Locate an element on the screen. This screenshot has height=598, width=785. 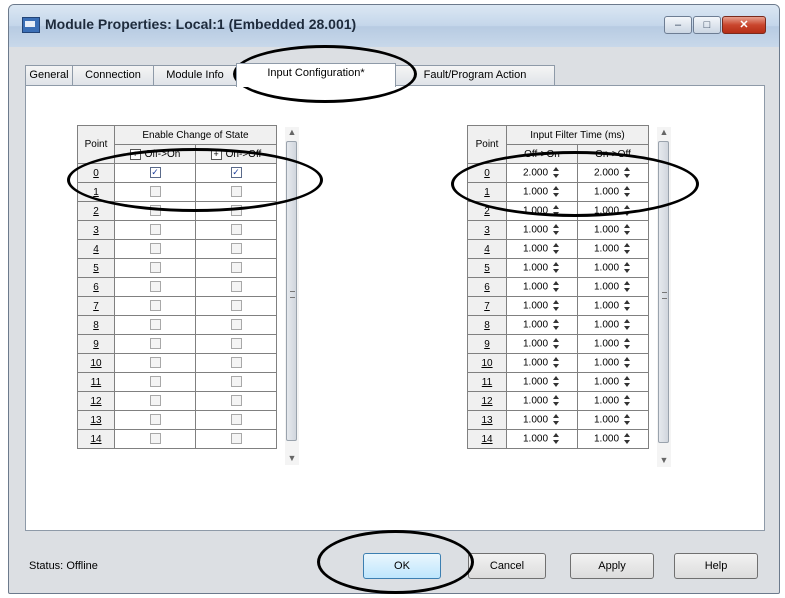
maximize-button: □ is located at coordinates (707, 25).